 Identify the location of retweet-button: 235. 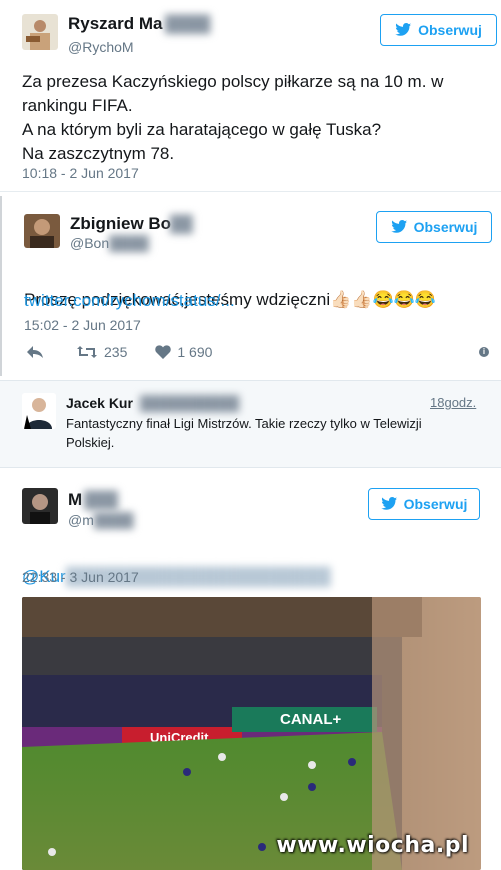
(101, 352).